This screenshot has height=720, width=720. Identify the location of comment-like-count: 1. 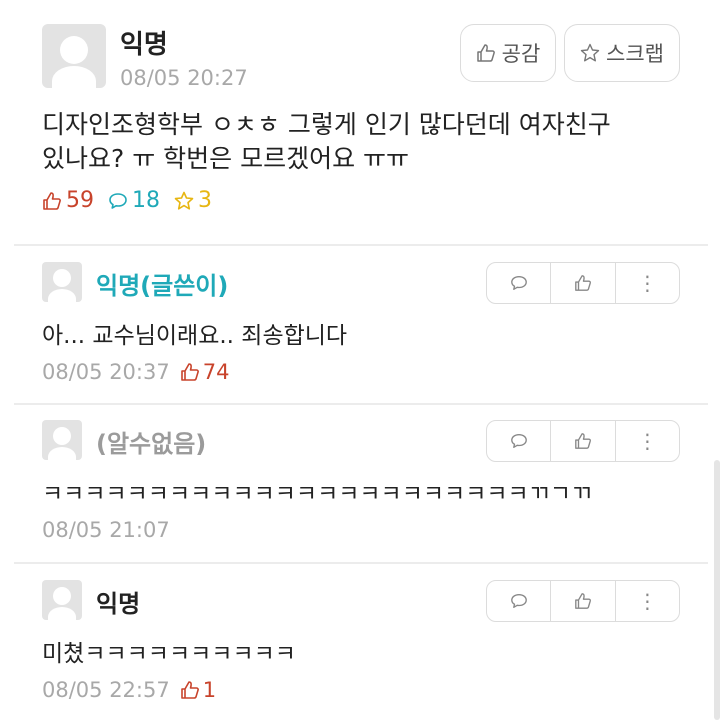
(198, 690).